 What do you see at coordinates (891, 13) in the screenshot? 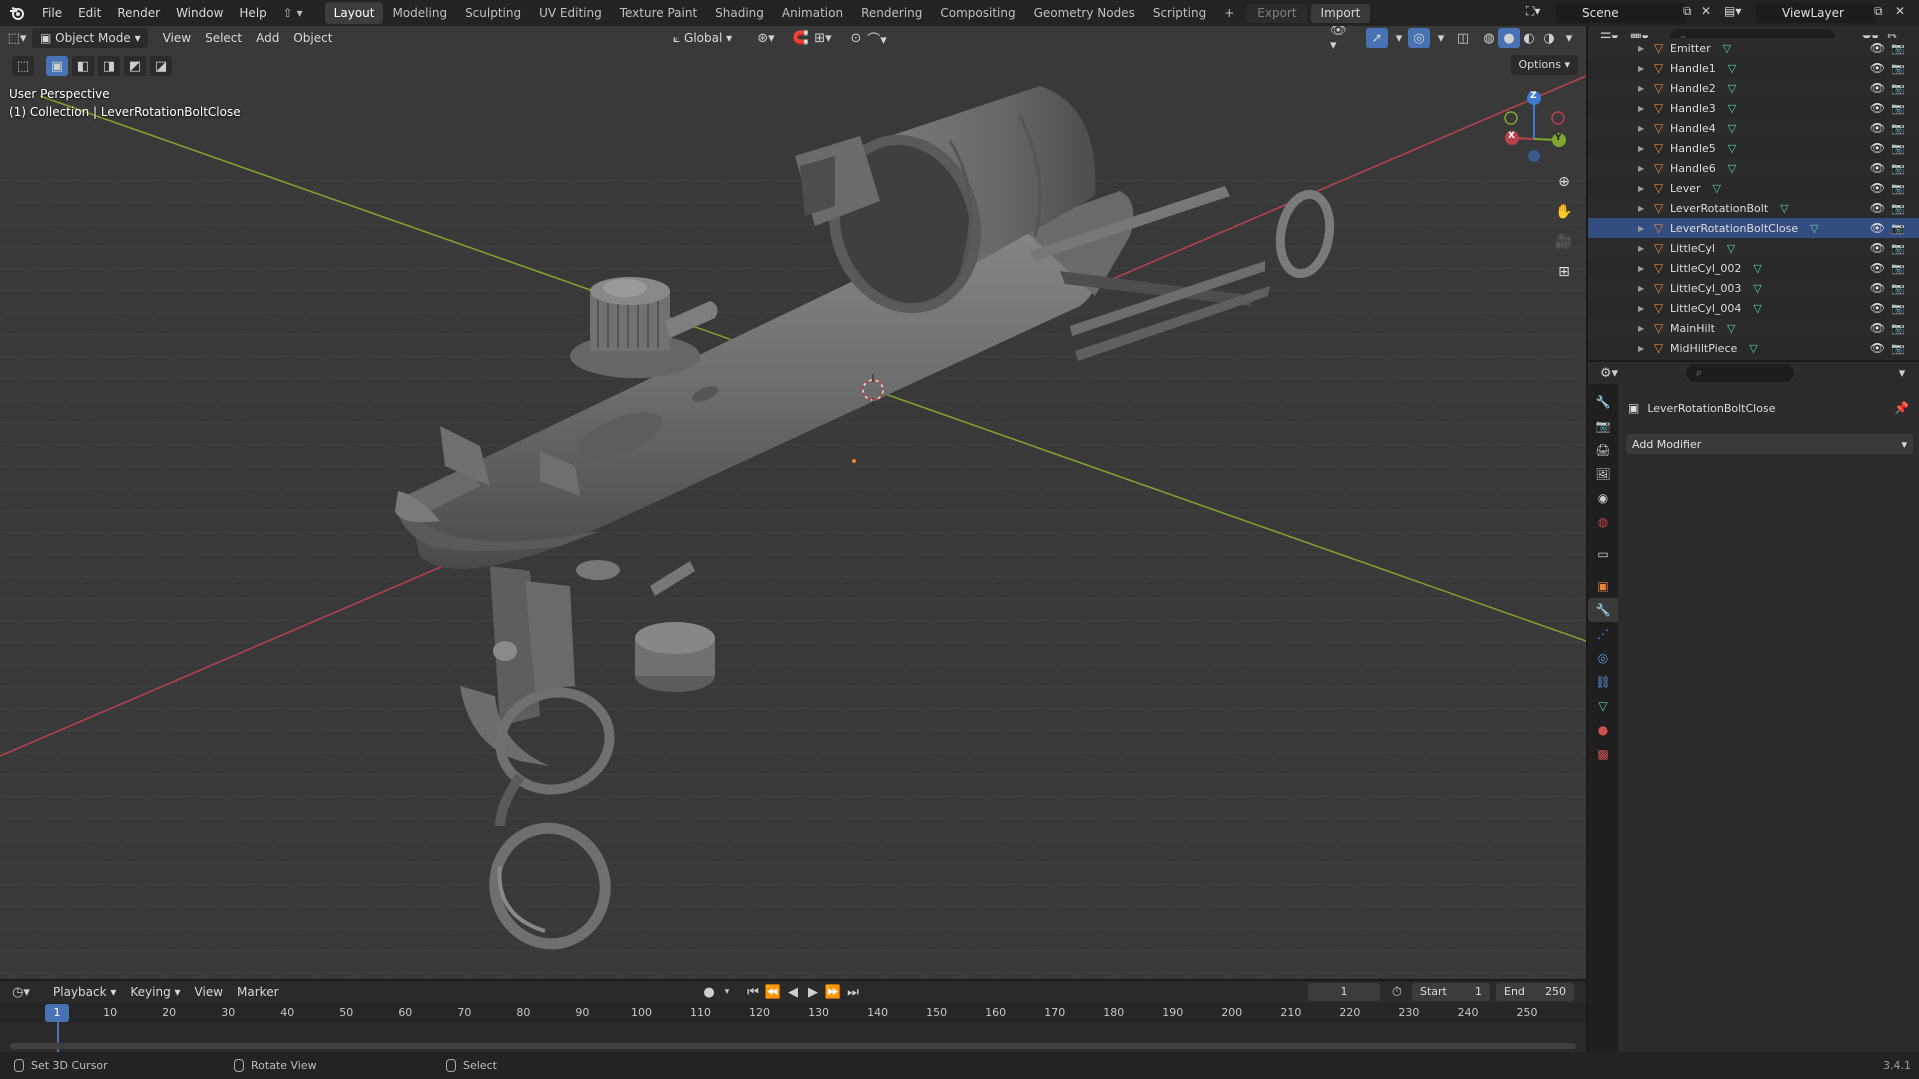
I see `tab-rendering: Rendering` at bounding box center [891, 13].